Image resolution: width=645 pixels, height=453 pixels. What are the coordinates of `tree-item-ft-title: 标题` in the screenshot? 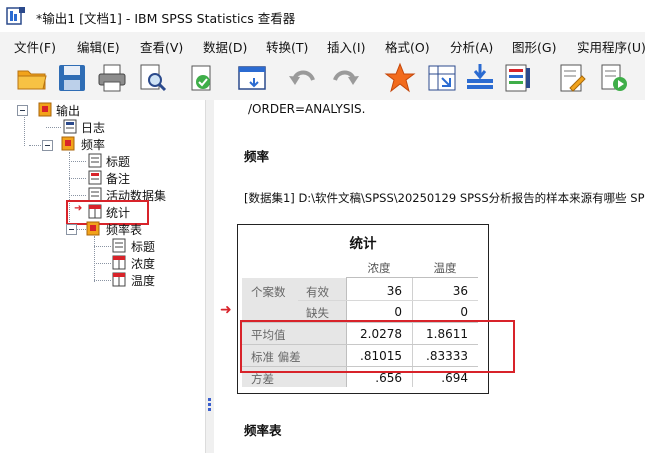 It's located at (143, 246).